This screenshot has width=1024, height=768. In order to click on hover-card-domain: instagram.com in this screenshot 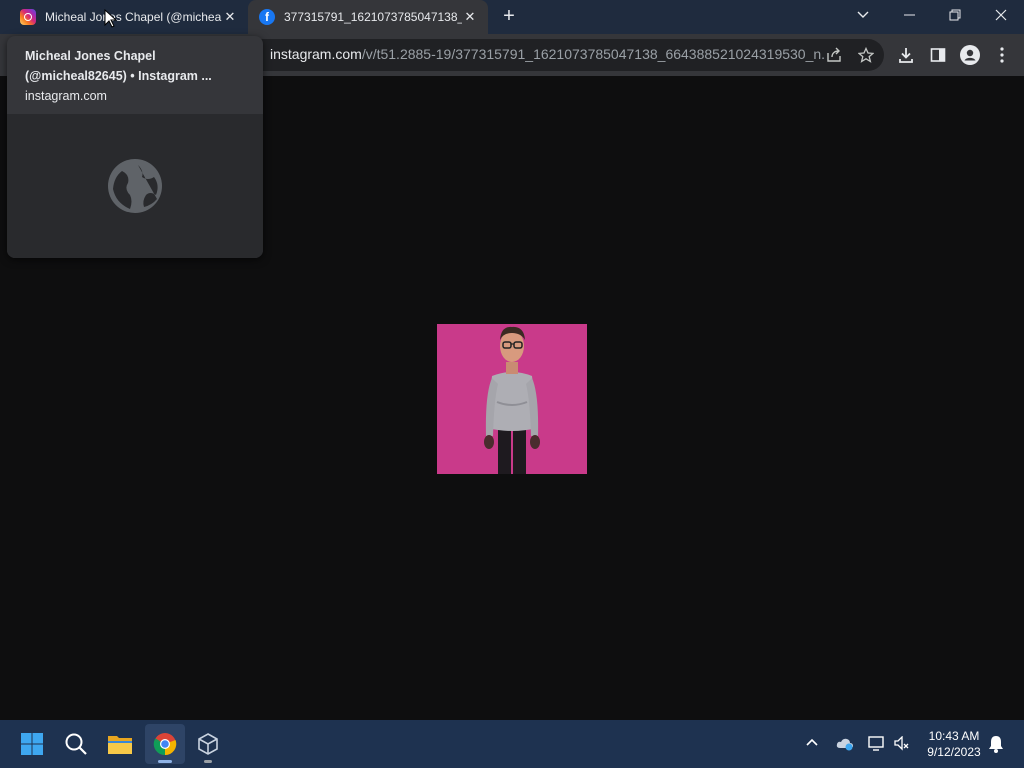, I will do `click(66, 96)`.